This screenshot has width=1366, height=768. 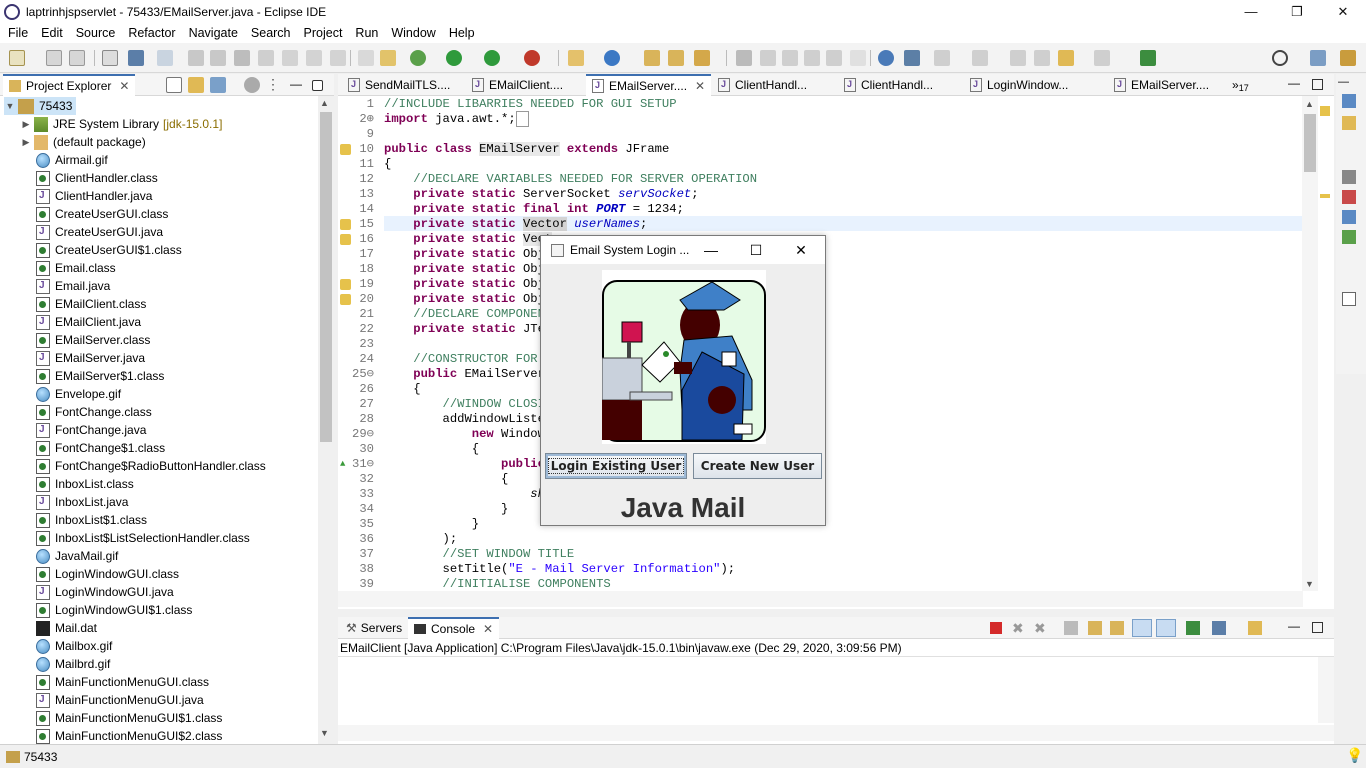 I want to click on tree-item-file: Email.class, so click(x=76, y=268).